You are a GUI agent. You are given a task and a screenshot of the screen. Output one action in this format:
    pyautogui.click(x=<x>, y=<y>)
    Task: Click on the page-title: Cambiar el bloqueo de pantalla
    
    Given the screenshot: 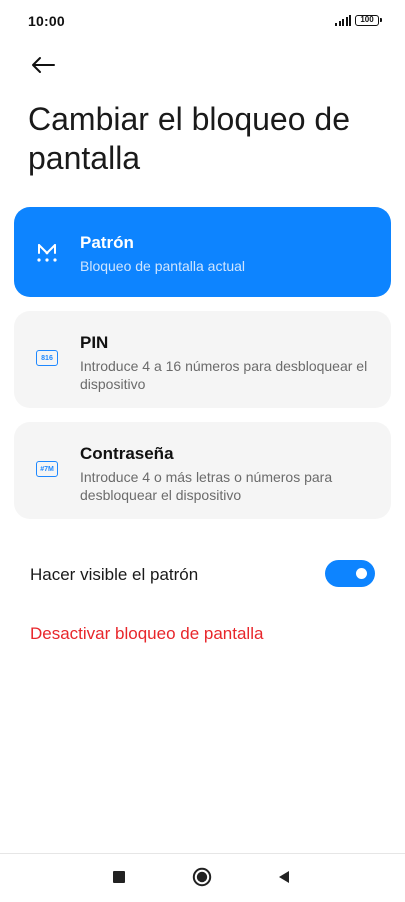 What is the action you would take?
    pyautogui.click(x=189, y=138)
    